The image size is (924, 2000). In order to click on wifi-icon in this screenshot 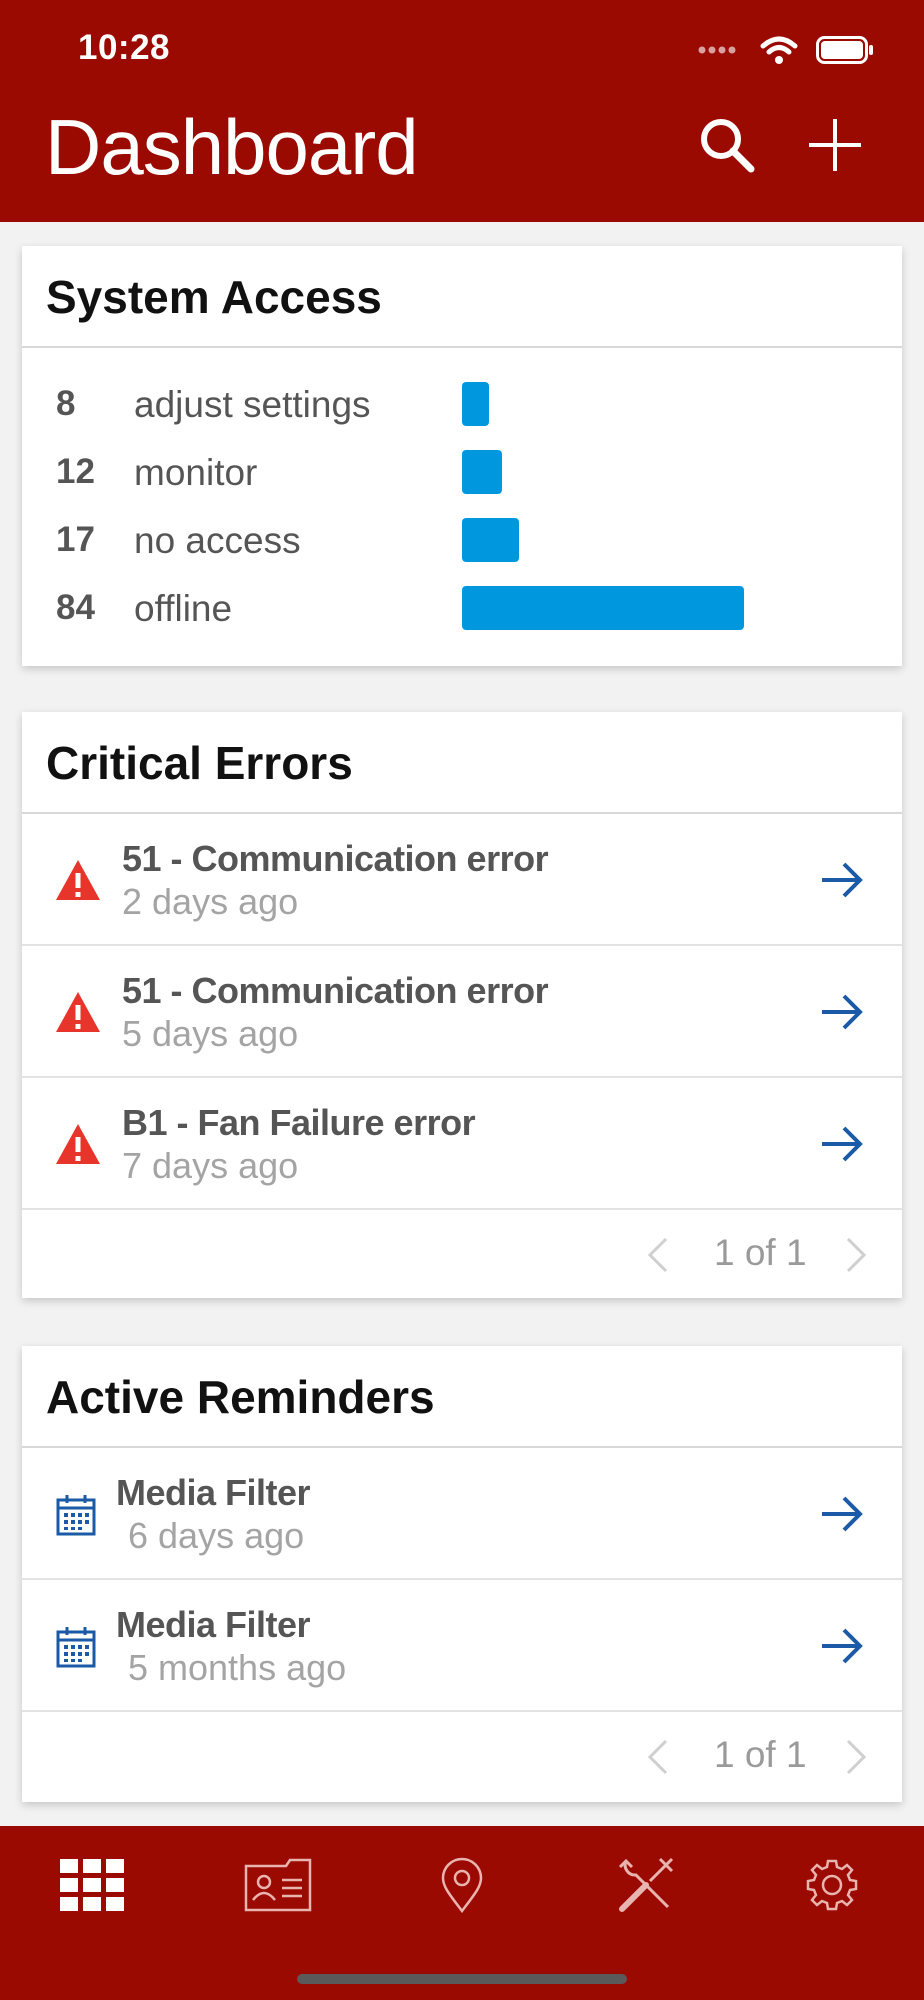, I will do `click(779, 50)`.